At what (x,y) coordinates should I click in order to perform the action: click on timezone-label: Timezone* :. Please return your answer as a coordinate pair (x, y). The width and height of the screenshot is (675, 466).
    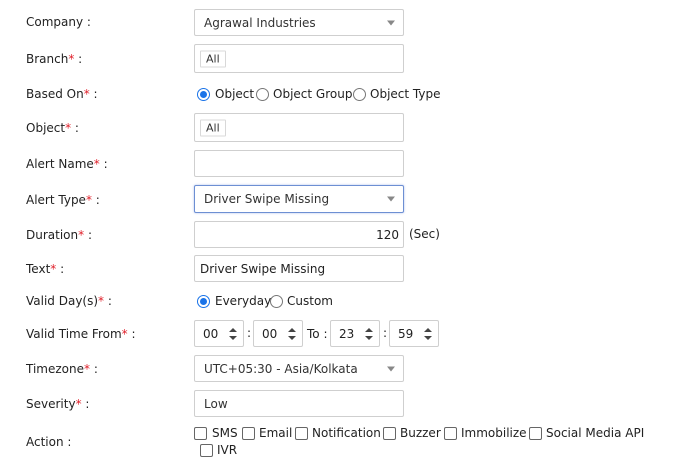
    Looking at the image, I should click on (62, 369).